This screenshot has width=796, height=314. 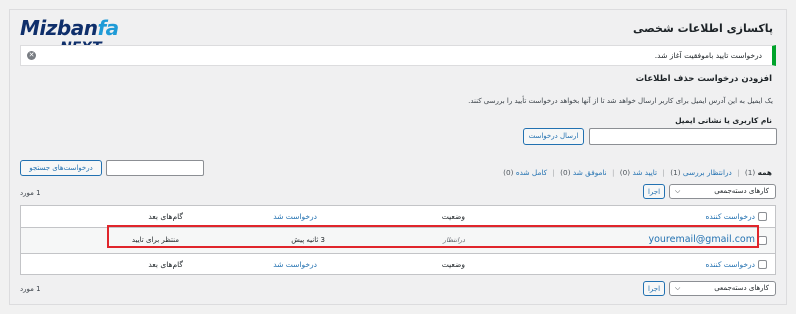 What do you see at coordinates (590, 172) in the screenshot?
I see `filter-failed: ناموفق شد` at bounding box center [590, 172].